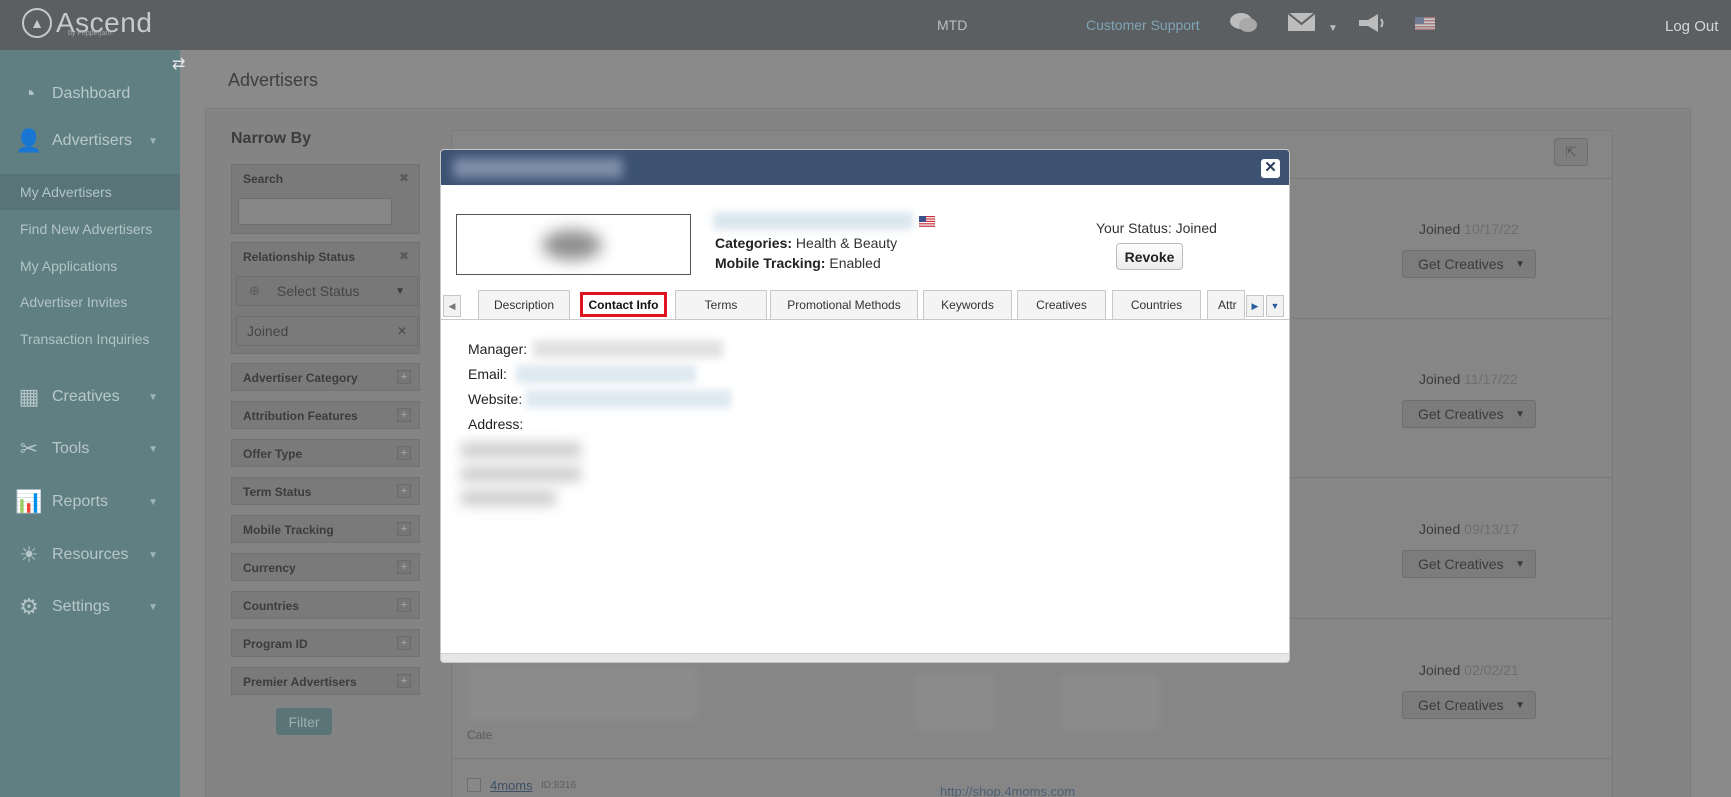 The image size is (1731, 797). I want to click on tab-scroll-left-icon: ◀, so click(452, 306).